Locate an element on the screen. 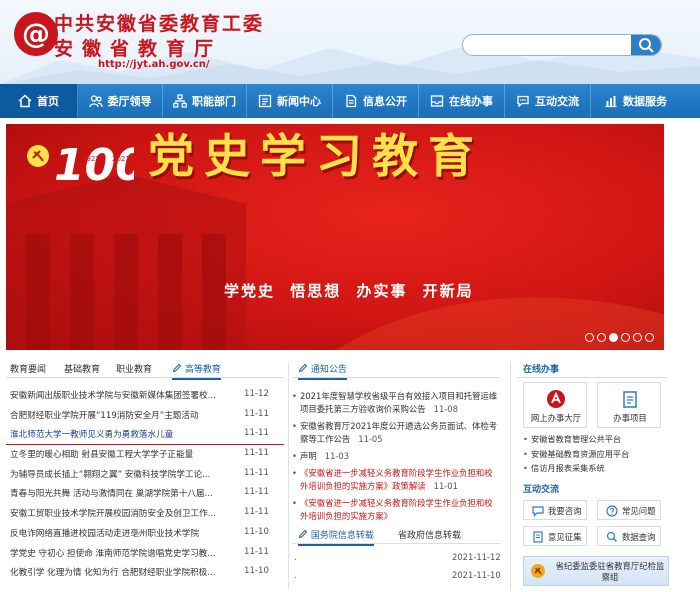  news-title: 淮北师范大学一教师见义勇为勇救落水儿童 is located at coordinates (122, 434).